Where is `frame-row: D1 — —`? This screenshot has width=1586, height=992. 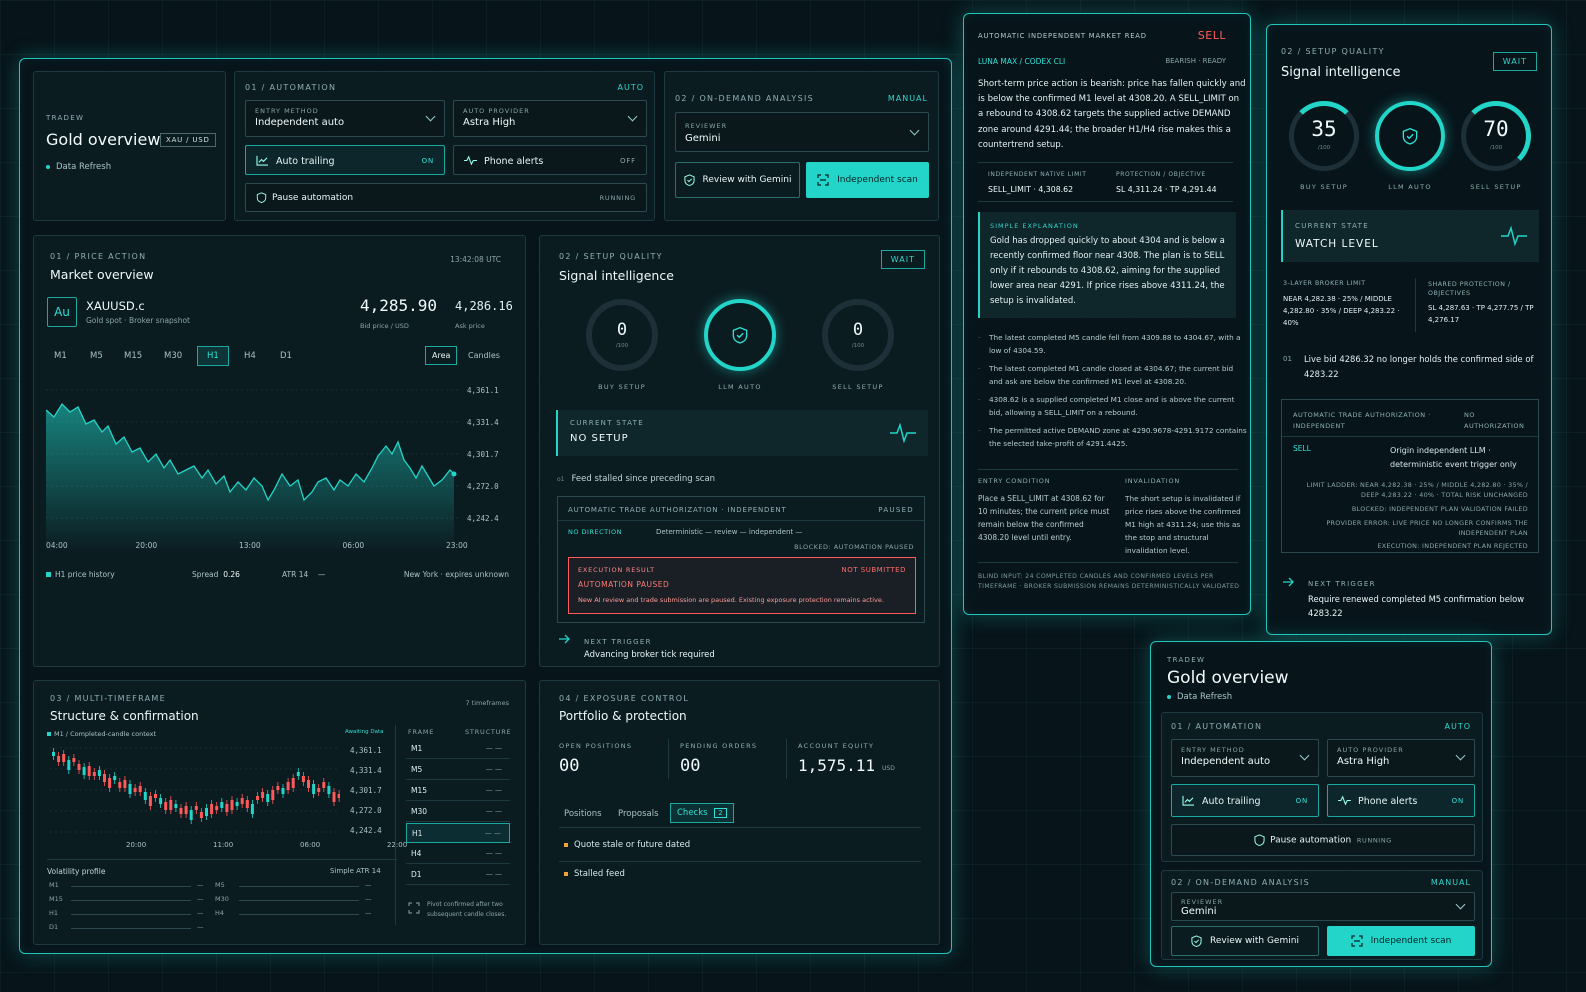
frame-row: D1 — — is located at coordinates (458, 875).